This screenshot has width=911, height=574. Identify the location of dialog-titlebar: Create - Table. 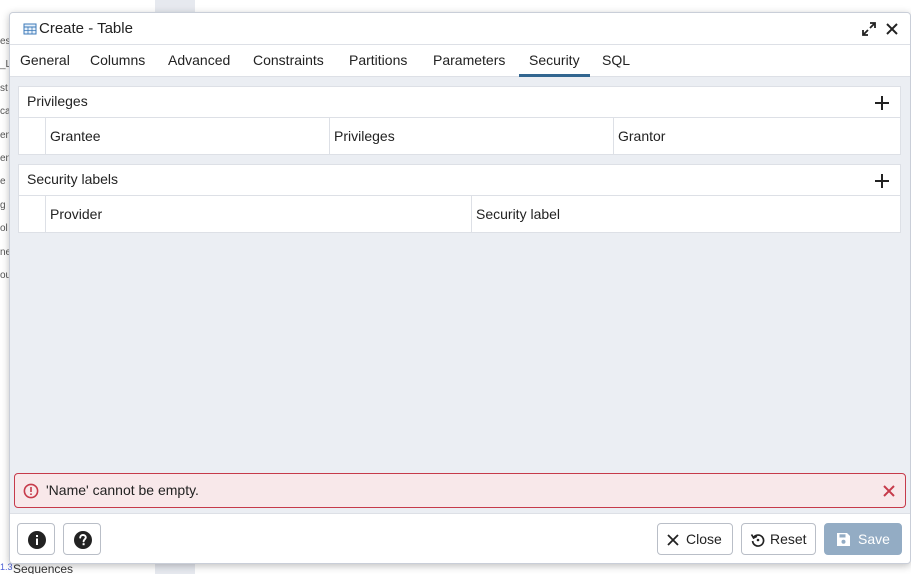
(460, 29).